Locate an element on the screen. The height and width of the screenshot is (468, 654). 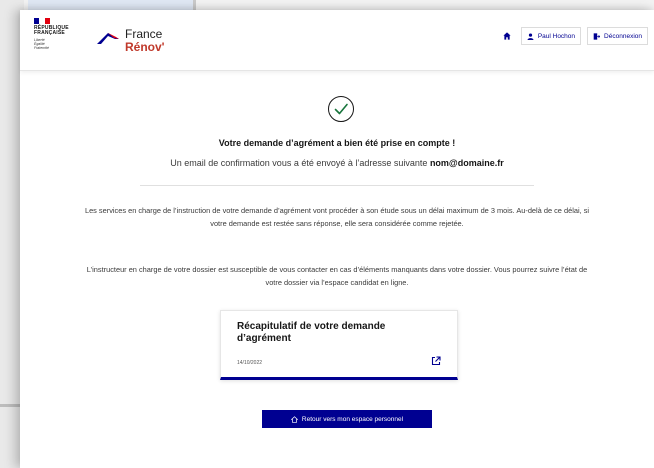
flag-icon is located at coordinates (42, 21).